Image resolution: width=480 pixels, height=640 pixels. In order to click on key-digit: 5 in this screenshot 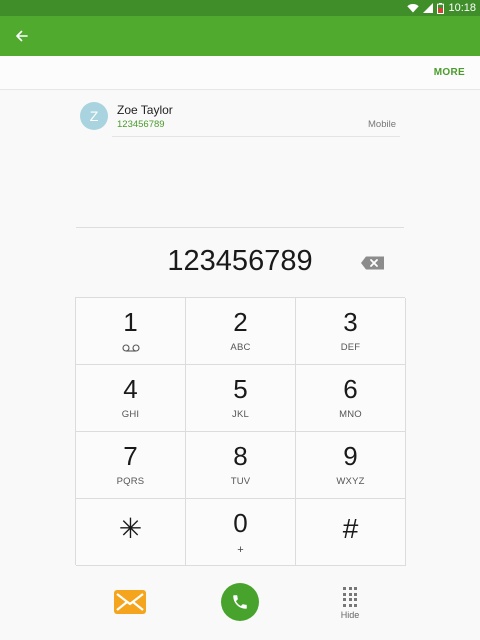, I will do `click(240, 389)`.